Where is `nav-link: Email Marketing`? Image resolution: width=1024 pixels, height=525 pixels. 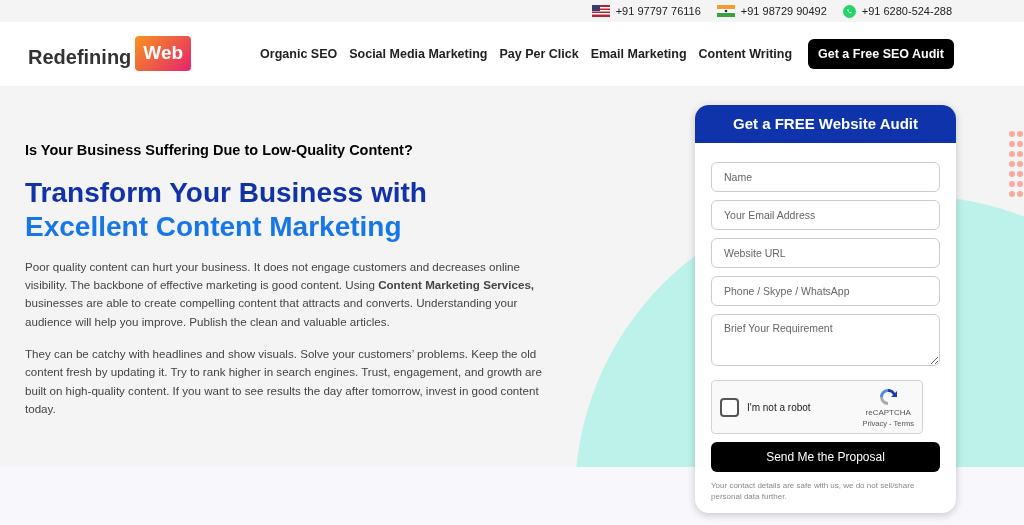
nav-link: Email Marketing is located at coordinates (638, 54).